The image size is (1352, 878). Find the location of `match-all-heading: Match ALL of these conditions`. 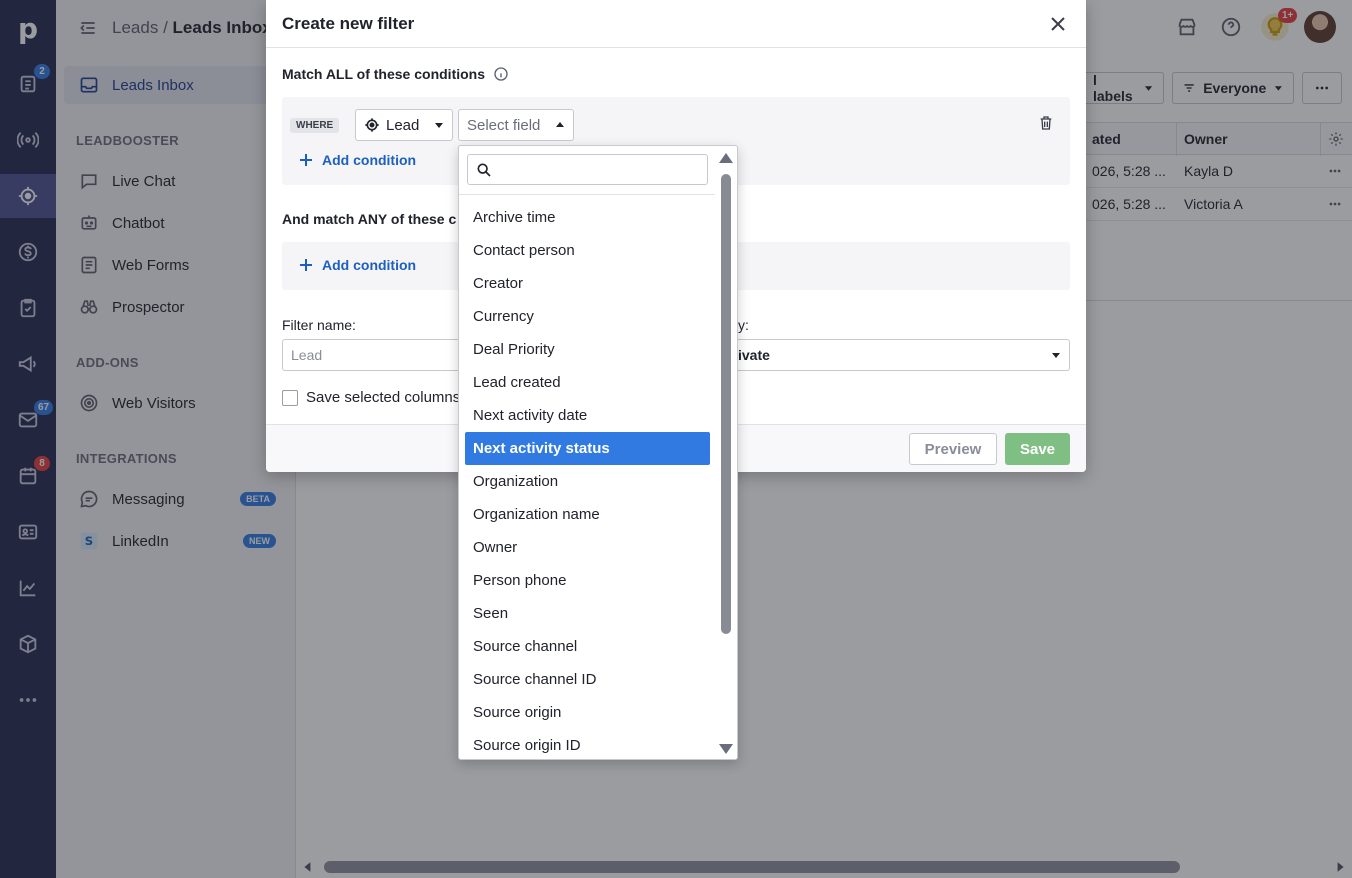

match-all-heading: Match ALL of these conditions is located at coordinates (395, 74).